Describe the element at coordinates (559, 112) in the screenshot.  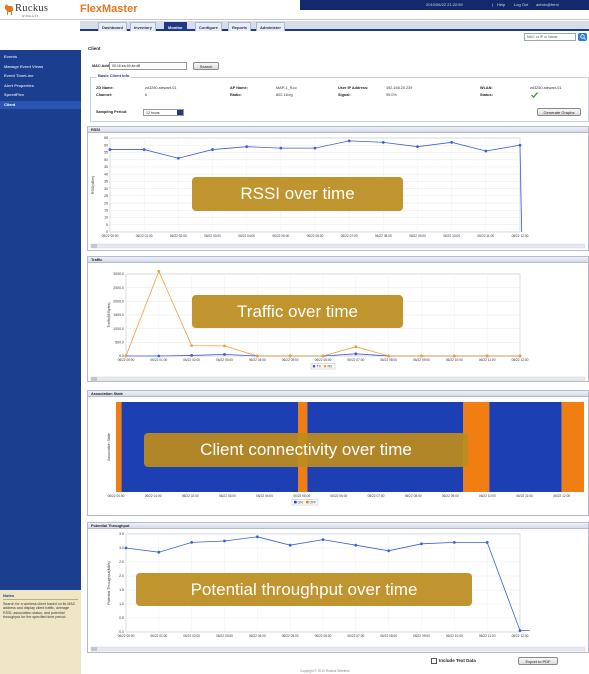
I see `generate-graphs-button: Generate Graphs` at that location.